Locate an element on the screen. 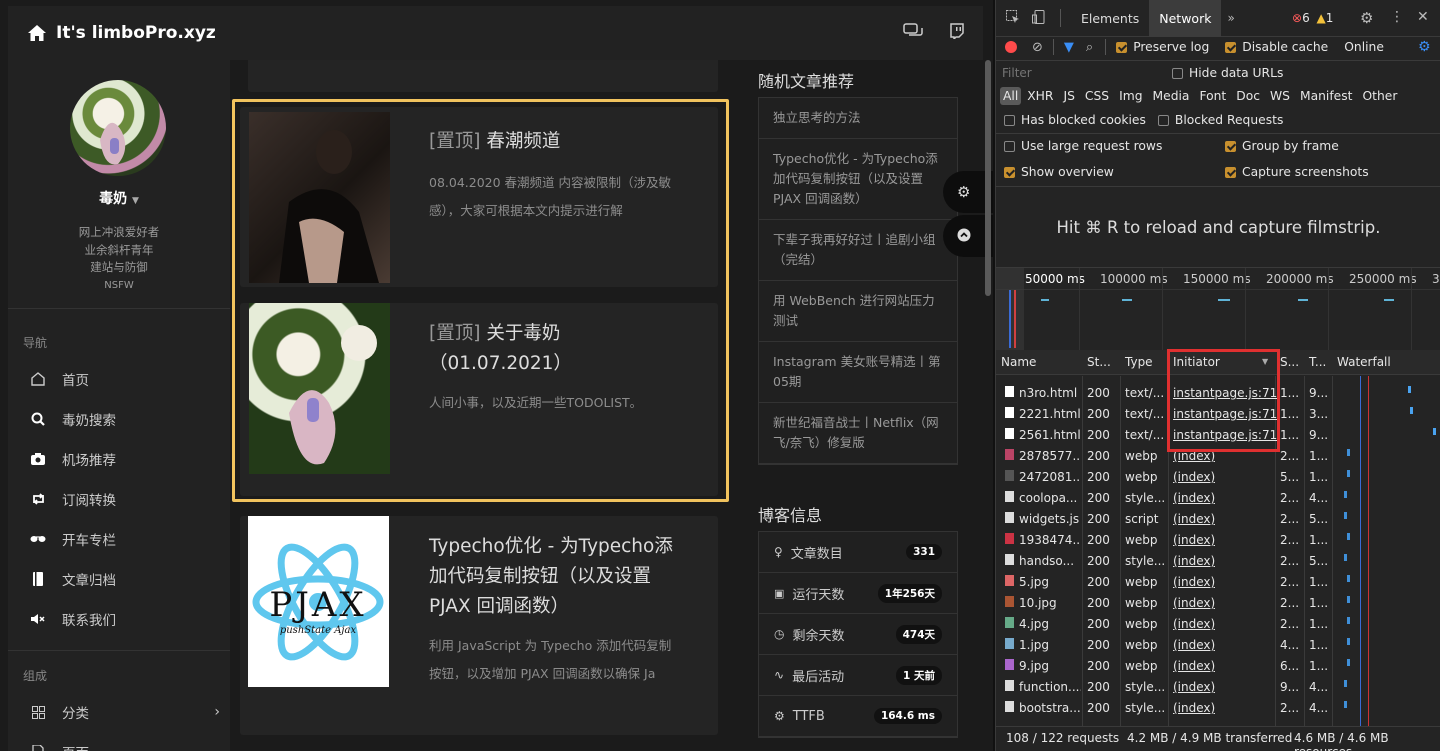  more-tabs-icon: » is located at coordinates (1230, 18).